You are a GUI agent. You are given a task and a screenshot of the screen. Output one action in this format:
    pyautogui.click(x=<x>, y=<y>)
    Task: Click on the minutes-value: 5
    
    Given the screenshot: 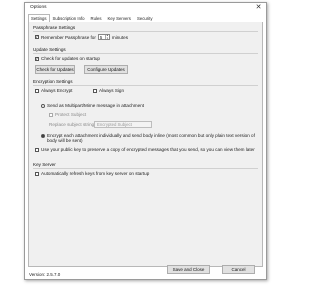 What is the action you would take?
    pyautogui.click(x=101, y=37)
    